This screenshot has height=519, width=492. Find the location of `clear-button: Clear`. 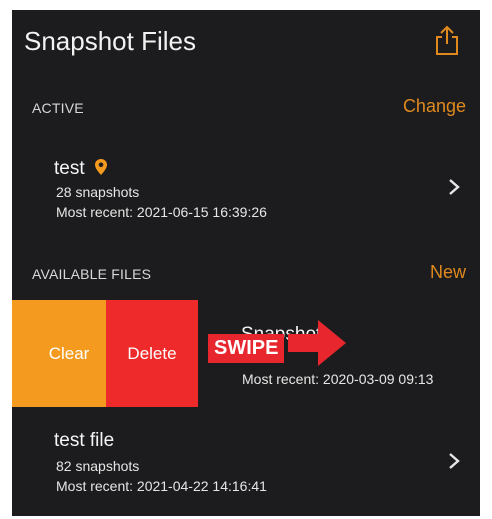

clear-button: Clear is located at coordinates (59, 353).